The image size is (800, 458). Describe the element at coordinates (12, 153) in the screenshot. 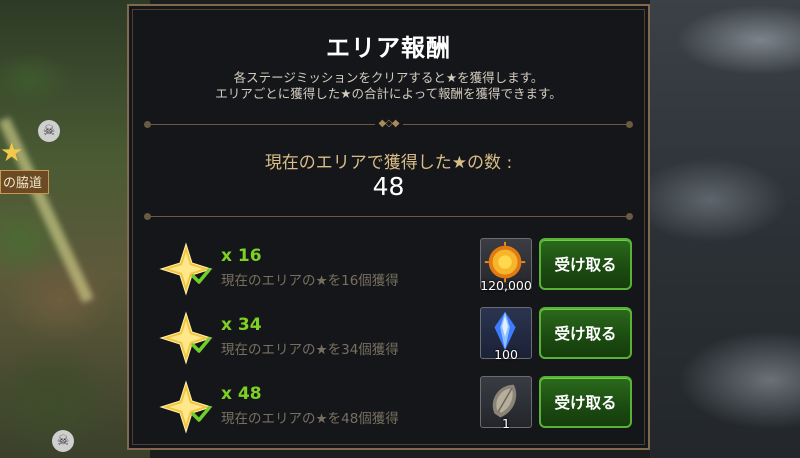

I see `map-star-icon: ★` at that location.